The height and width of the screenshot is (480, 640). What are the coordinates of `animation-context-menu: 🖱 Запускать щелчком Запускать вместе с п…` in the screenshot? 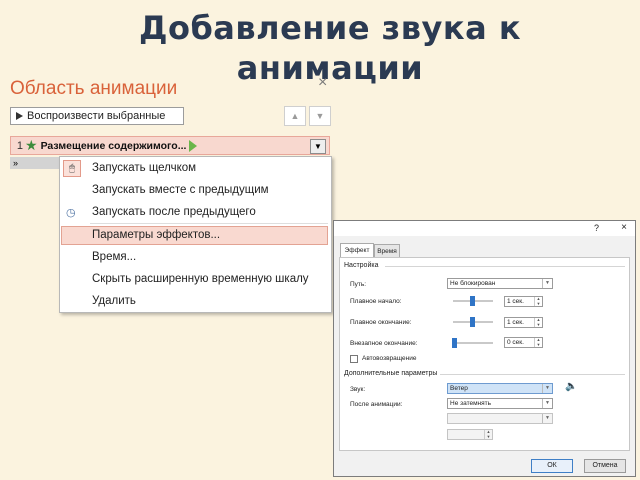 It's located at (195, 234).